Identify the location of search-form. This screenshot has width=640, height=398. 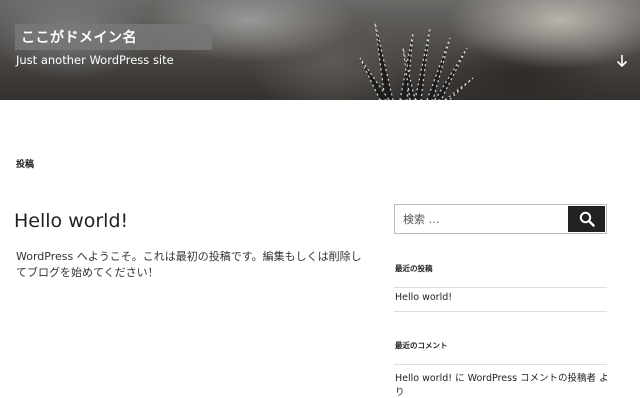
(500, 219).